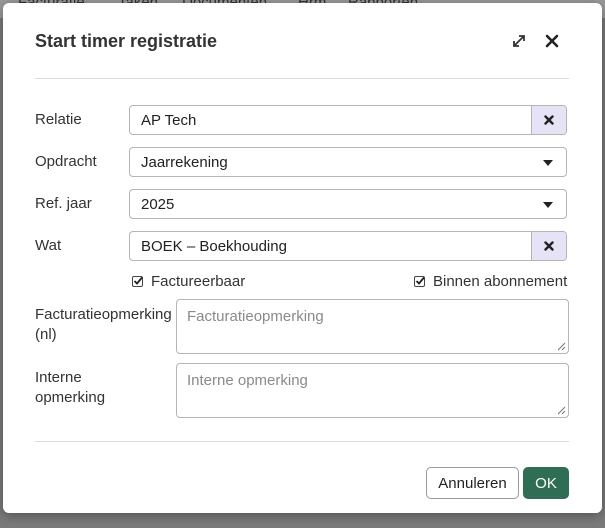 This screenshot has height=528, width=605. I want to click on binnen-abonnement-checkbox: Binnen abonnement, so click(490, 281).